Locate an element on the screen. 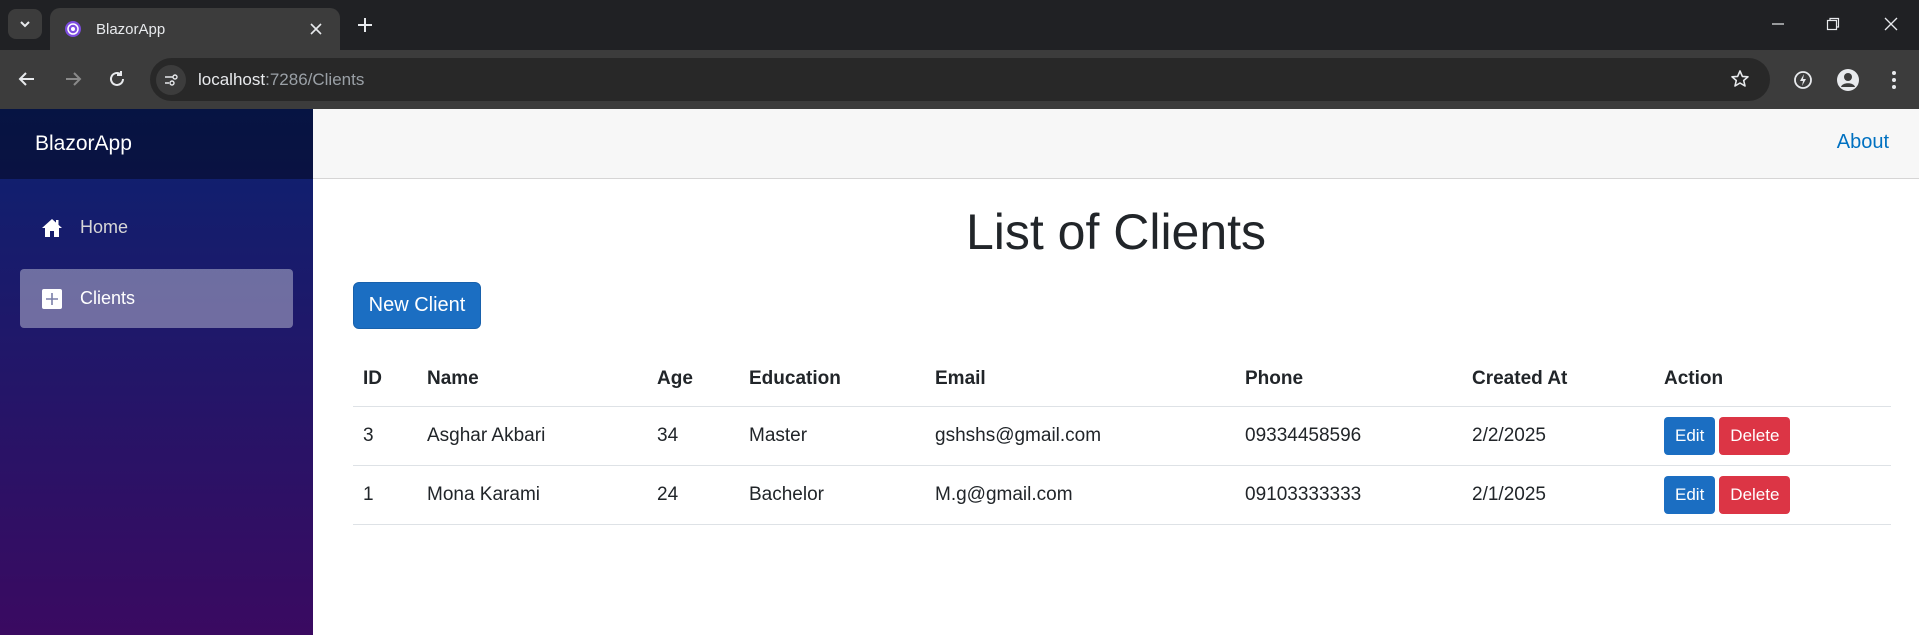  url-host: localhost is located at coordinates (232, 79).